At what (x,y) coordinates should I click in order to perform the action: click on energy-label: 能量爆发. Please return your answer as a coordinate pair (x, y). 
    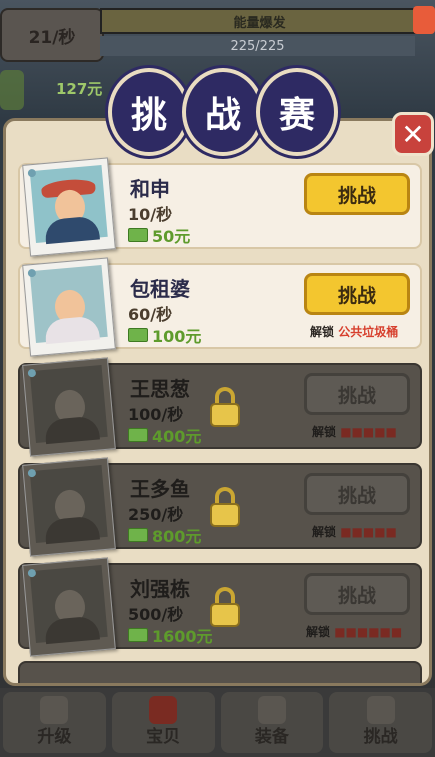
    Looking at the image, I should click on (259, 23).